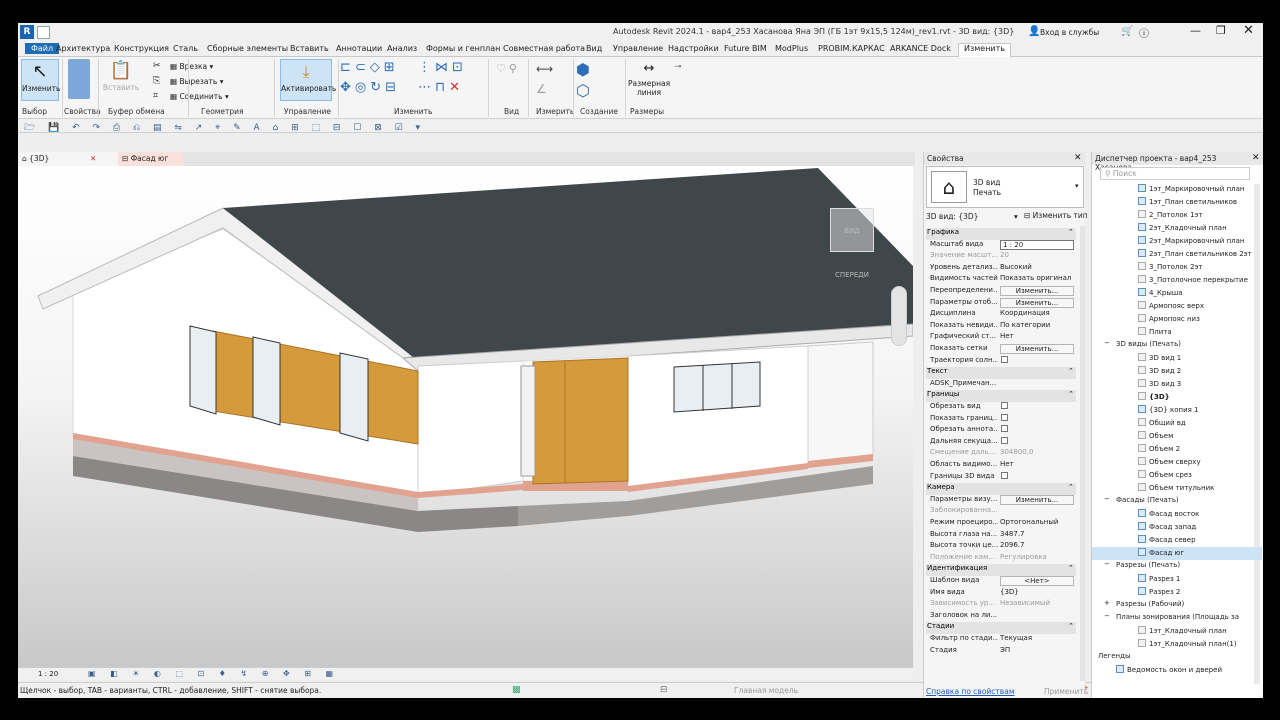  I want to click on ribbon-tab: Управление, so click(638, 48).